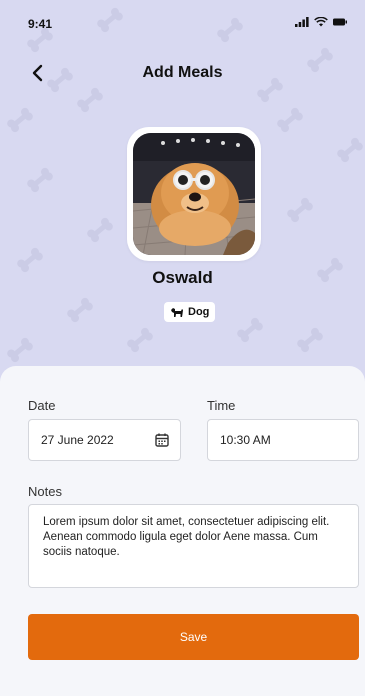 This screenshot has height=696, width=365. Describe the element at coordinates (162, 440) in the screenshot. I see `calendar-icon` at that location.